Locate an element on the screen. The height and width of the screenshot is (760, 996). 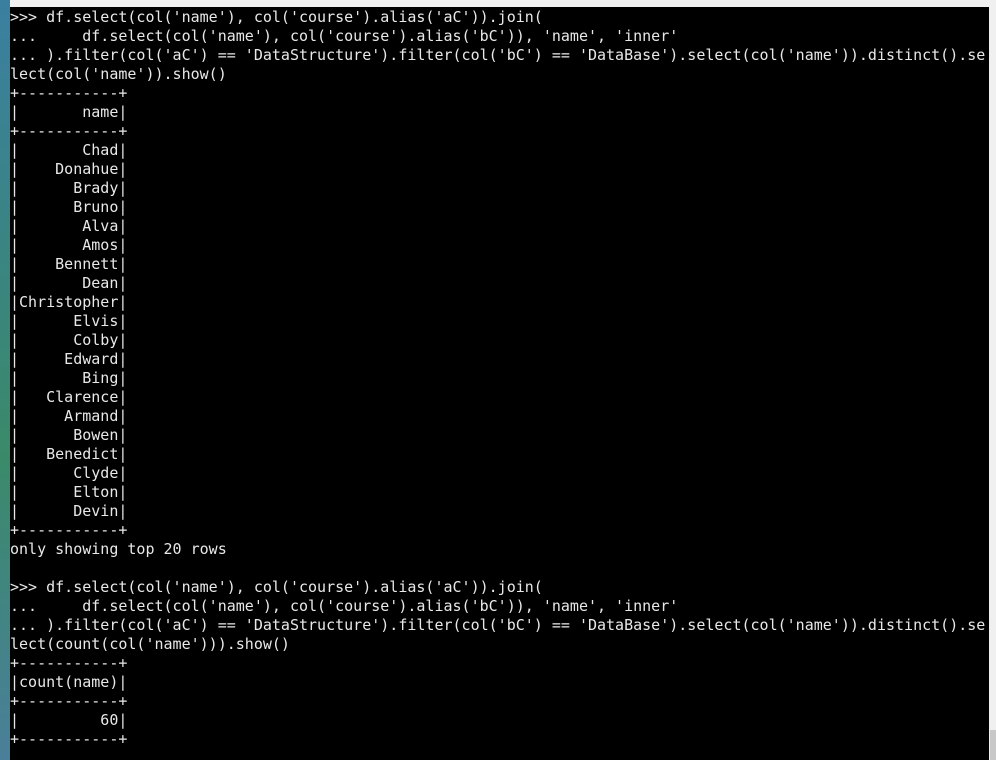
terminal-line: only showing top 20 rows is located at coordinates (118, 549).